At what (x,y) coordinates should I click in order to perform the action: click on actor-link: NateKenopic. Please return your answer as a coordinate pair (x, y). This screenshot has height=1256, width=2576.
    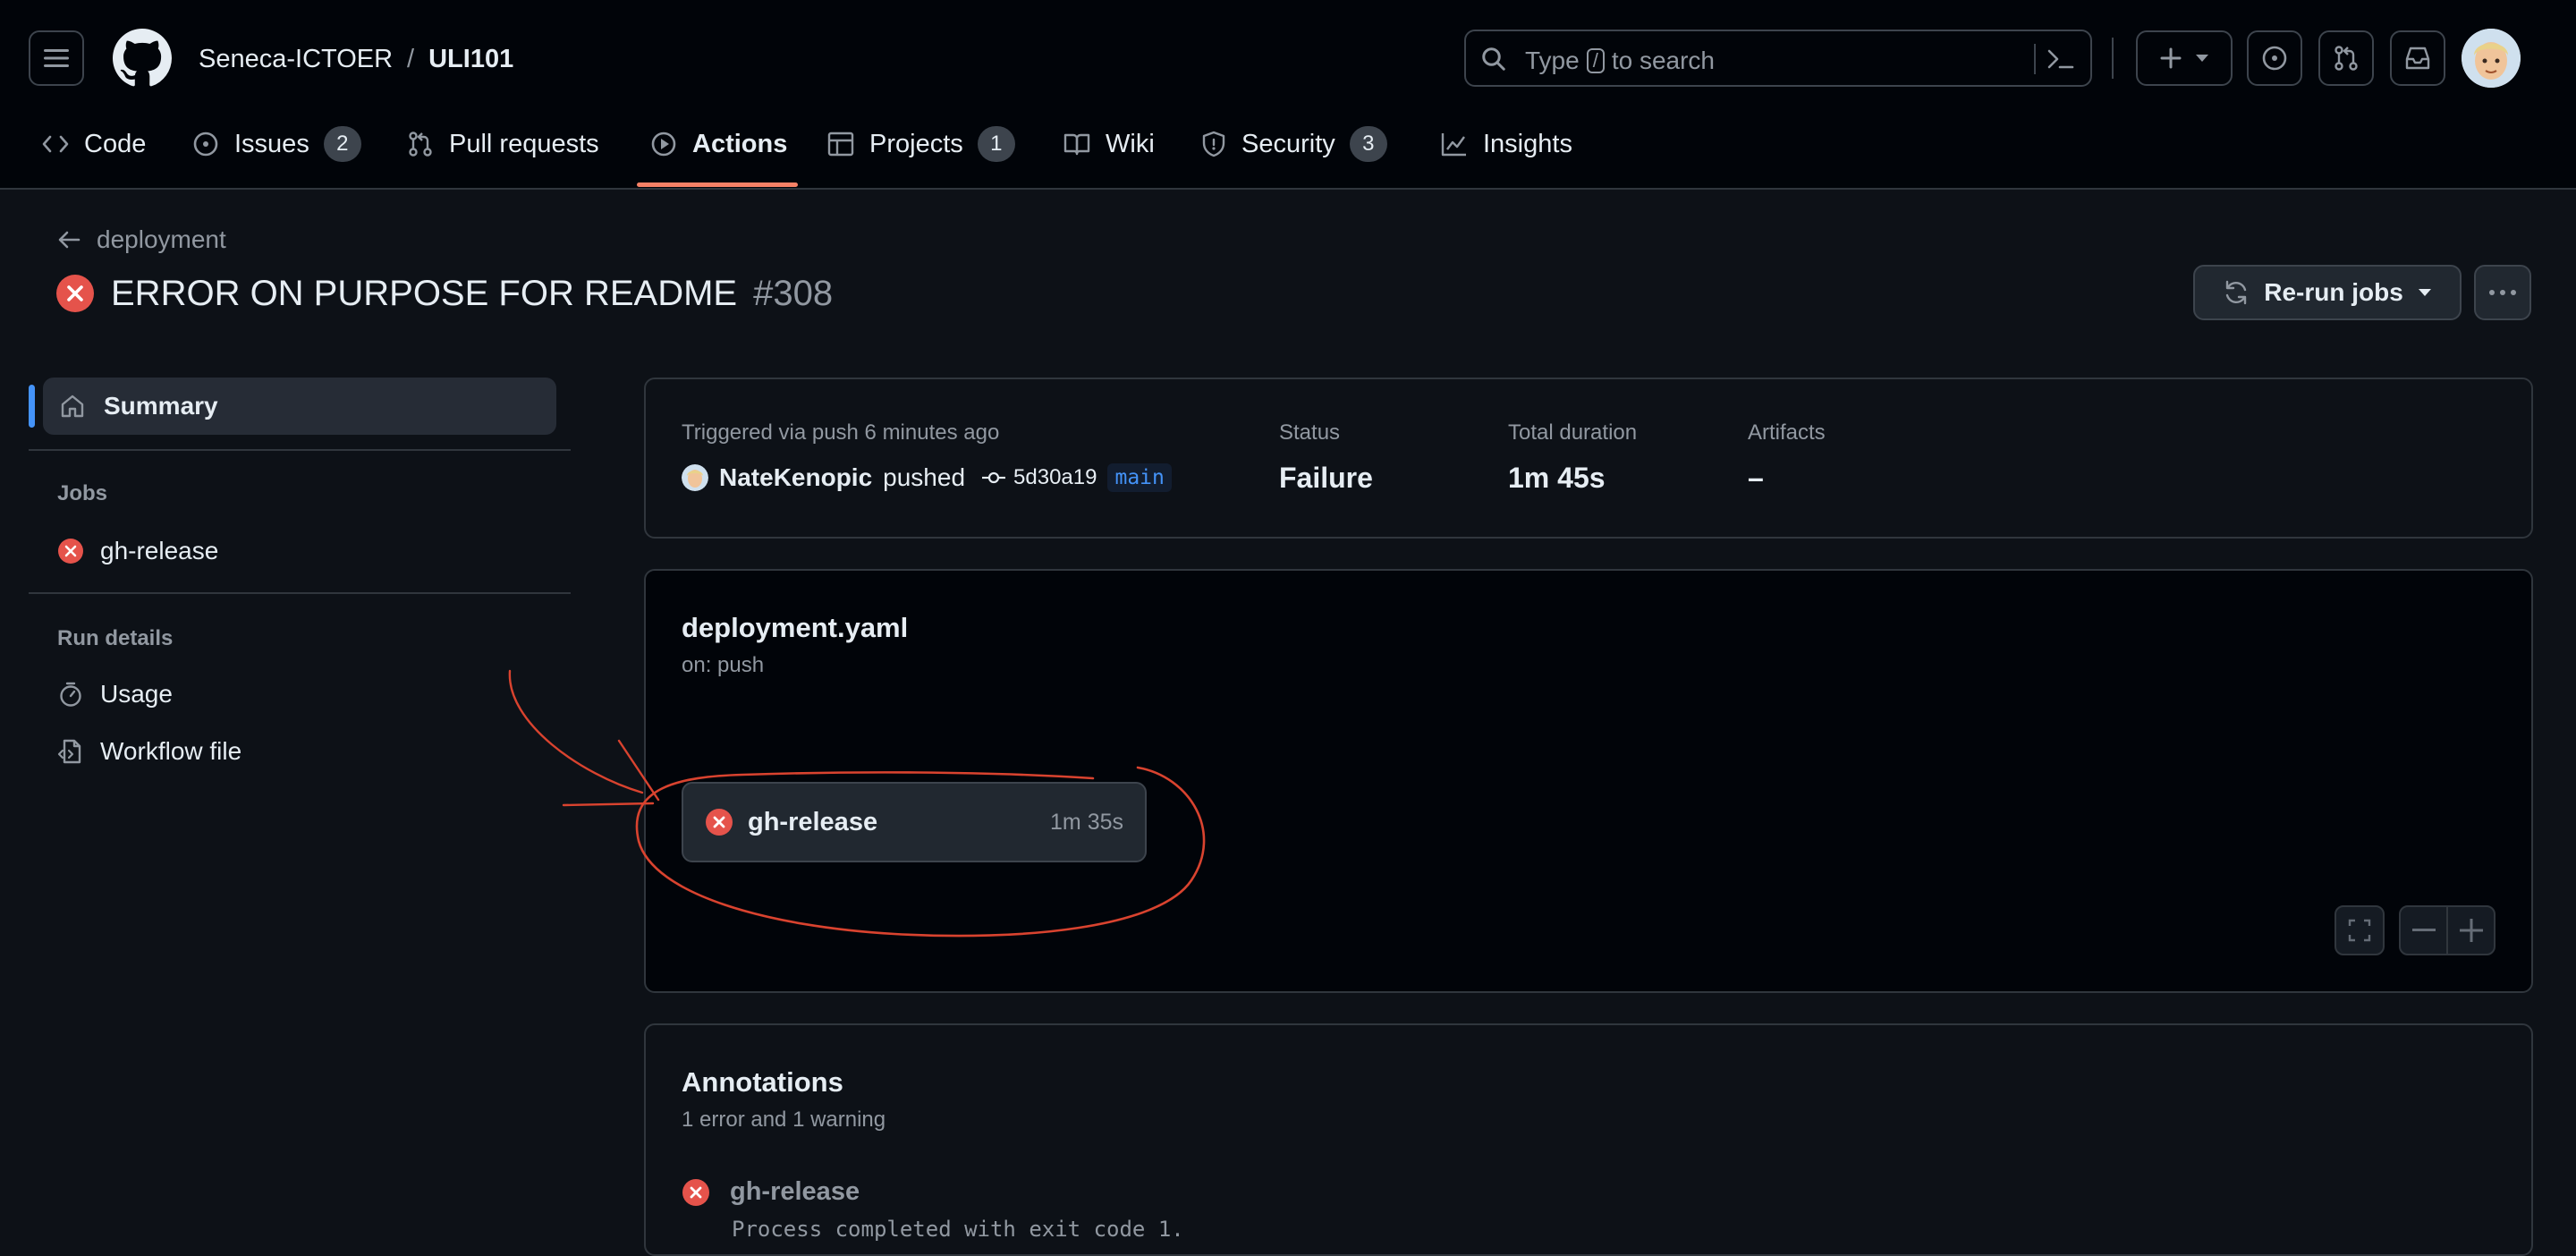
    Looking at the image, I should click on (795, 477).